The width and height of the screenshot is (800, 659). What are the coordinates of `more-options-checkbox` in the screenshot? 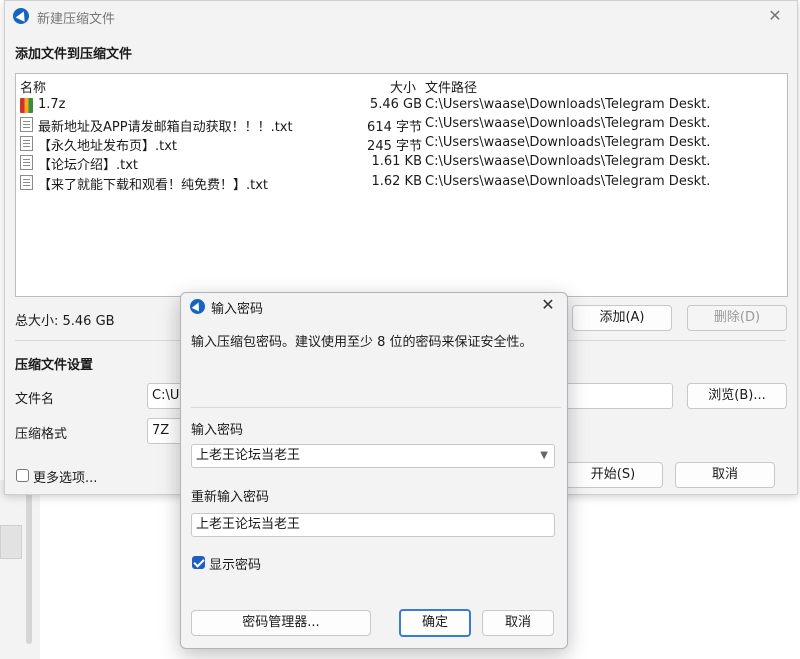 It's located at (22, 475).